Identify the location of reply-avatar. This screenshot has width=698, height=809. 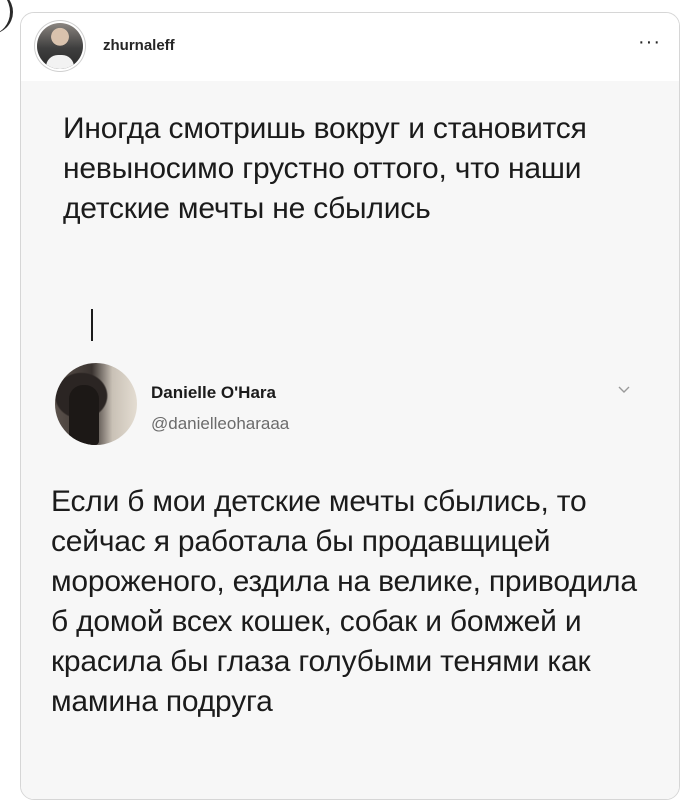
(96, 404).